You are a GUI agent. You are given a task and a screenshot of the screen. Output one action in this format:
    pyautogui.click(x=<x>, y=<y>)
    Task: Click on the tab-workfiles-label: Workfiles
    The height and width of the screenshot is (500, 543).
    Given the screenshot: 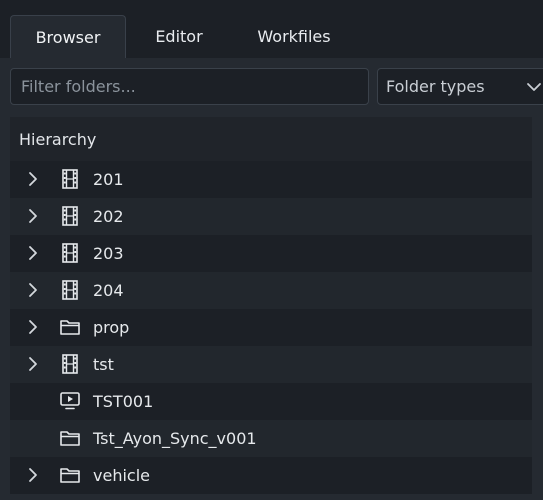 What is the action you would take?
    pyautogui.click(x=294, y=36)
    